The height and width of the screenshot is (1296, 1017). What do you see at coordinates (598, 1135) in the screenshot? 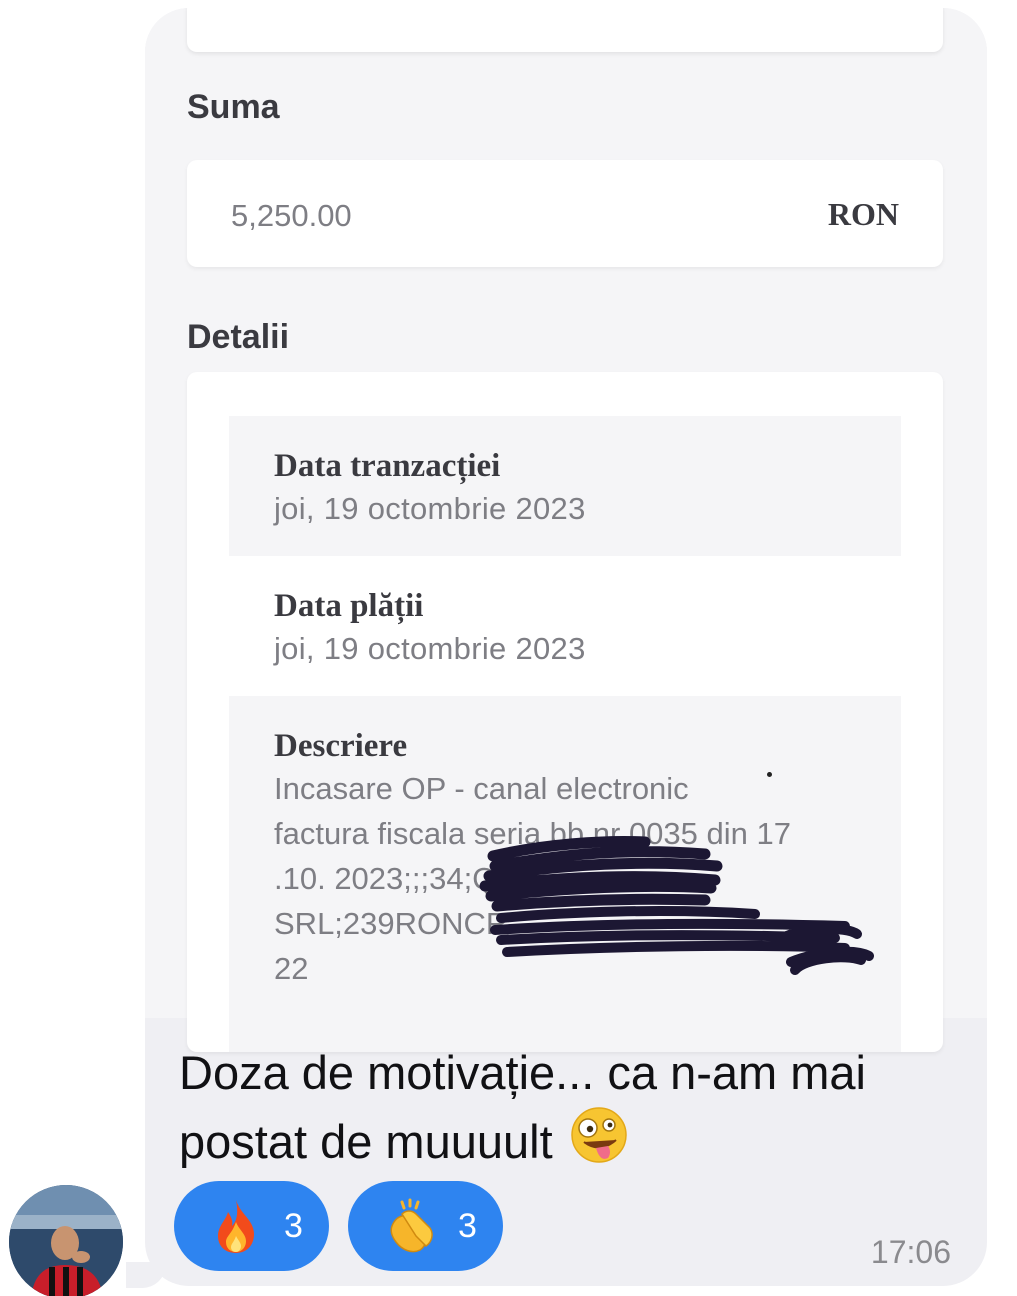
I see `zany-face-emoji` at bounding box center [598, 1135].